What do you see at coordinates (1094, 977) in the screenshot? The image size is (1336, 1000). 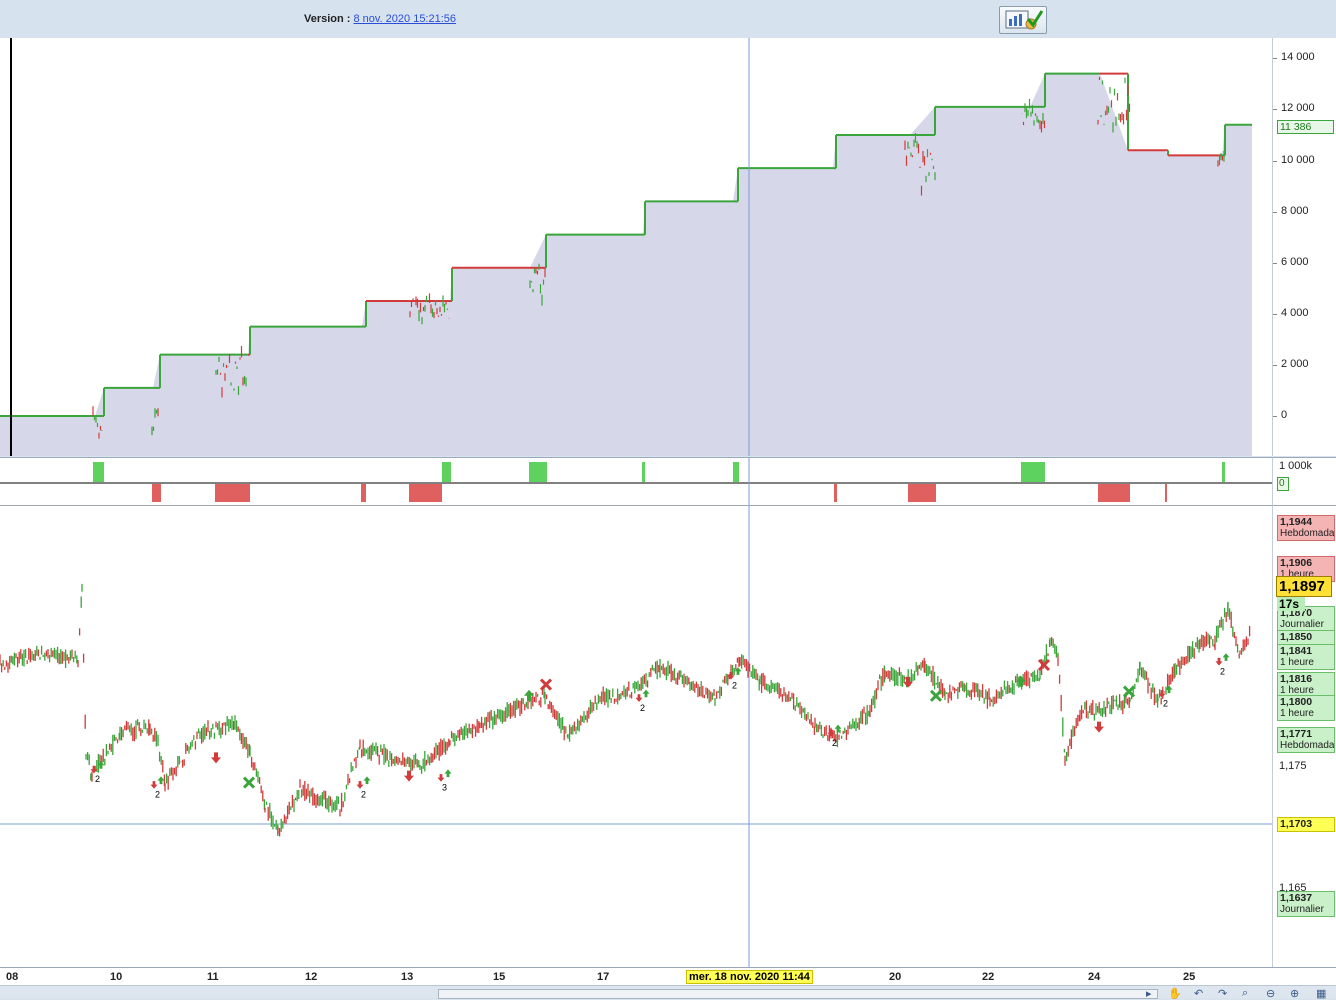 I see `time-axis-label: 24` at bounding box center [1094, 977].